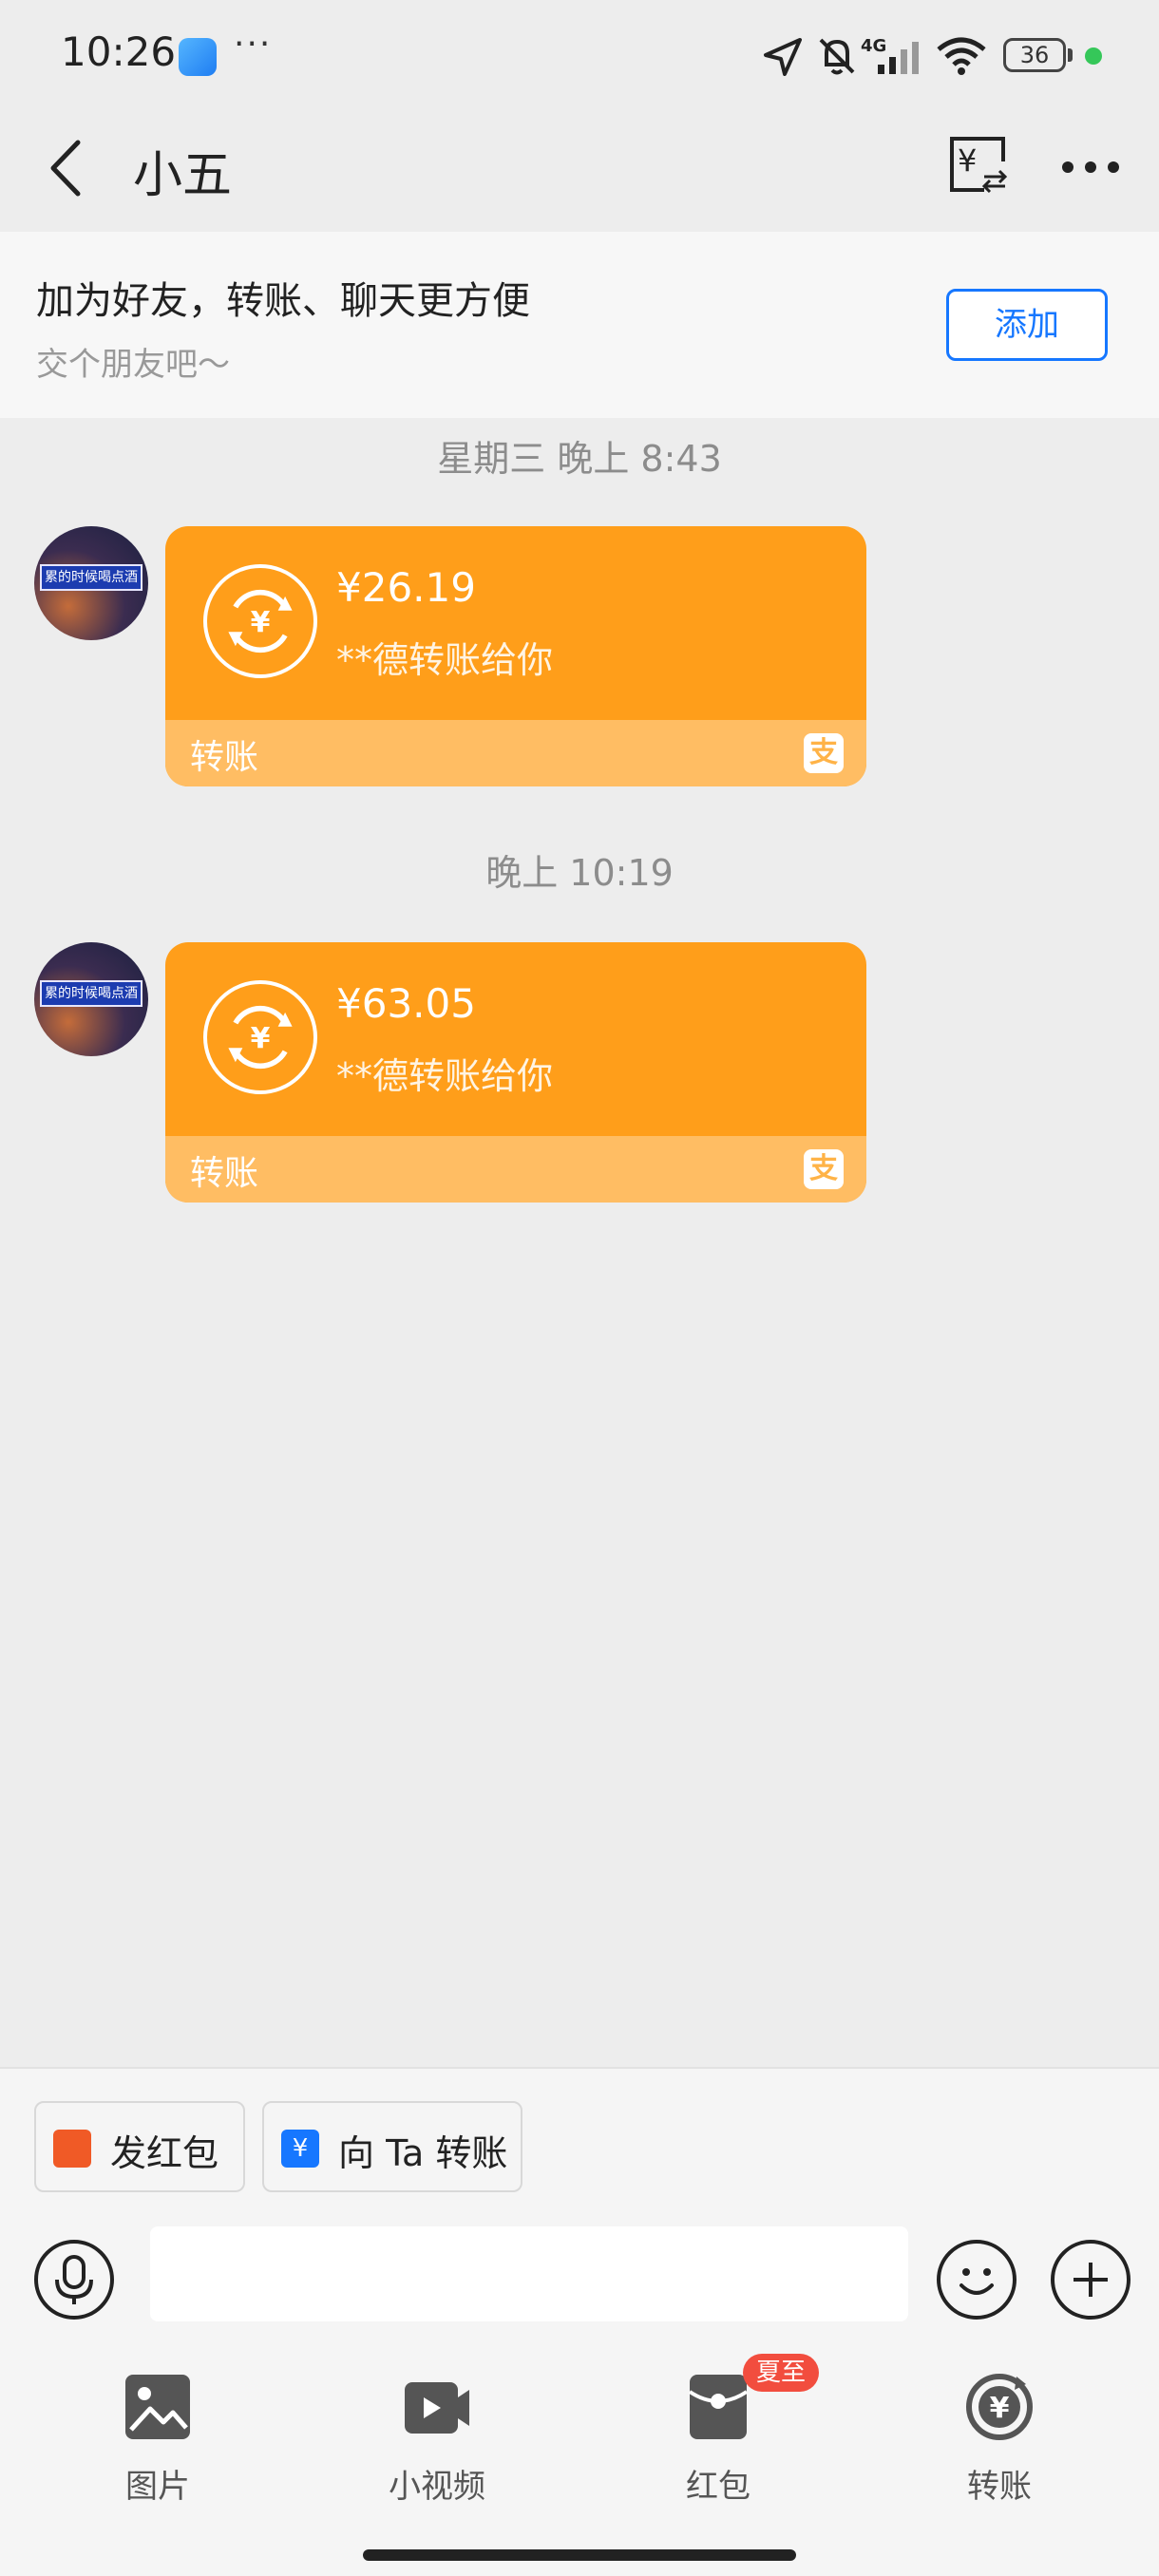 This screenshot has width=1159, height=2576. I want to click on smile-icon, so click(977, 2281).